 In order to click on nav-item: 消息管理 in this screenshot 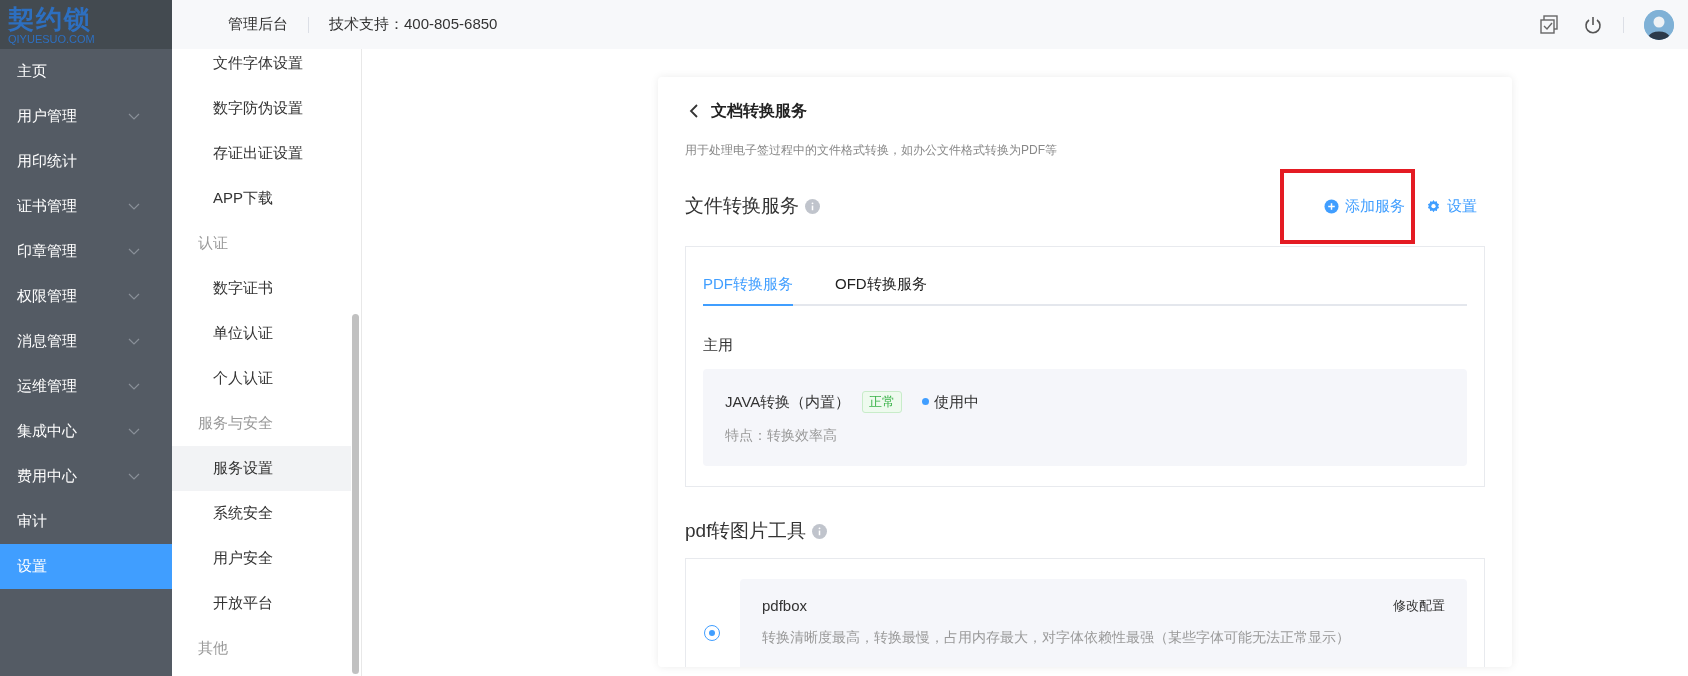, I will do `click(86, 341)`.